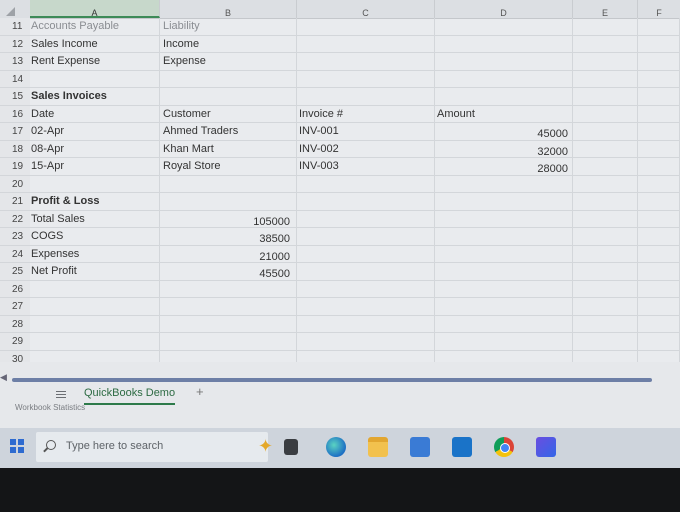 This screenshot has width=680, height=512. Describe the element at coordinates (228, 61) in the screenshot. I see `cell-b: Expense` at that location.